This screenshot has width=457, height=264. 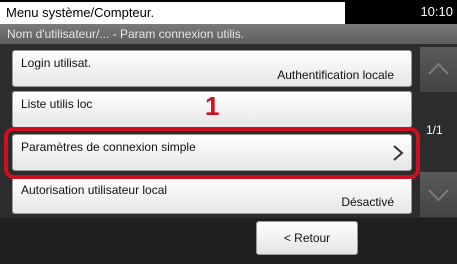 What do you see at coordinates (108, 147) in the screenshot?
I see `list-item-label: Paramètres de connexion simple` at bounding box center [108, 147].